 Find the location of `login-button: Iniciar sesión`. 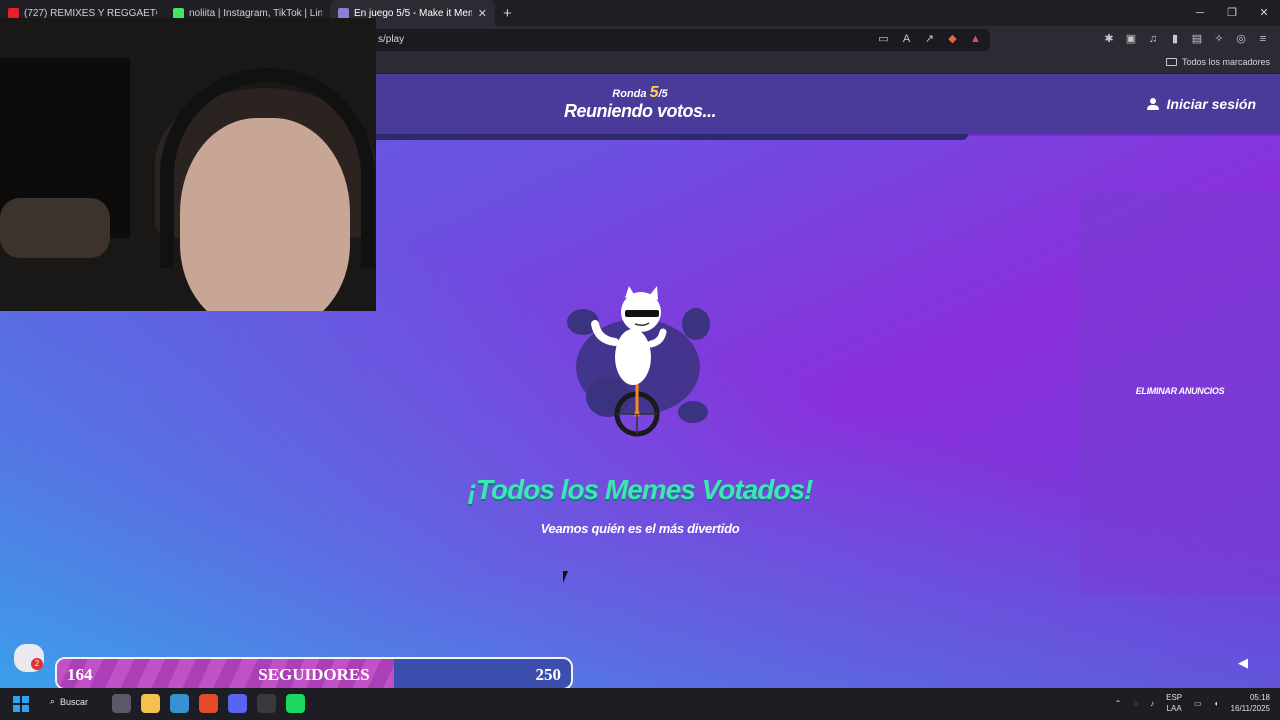

login-button: Iniciar sesión is located at coordinates (1201, 104).